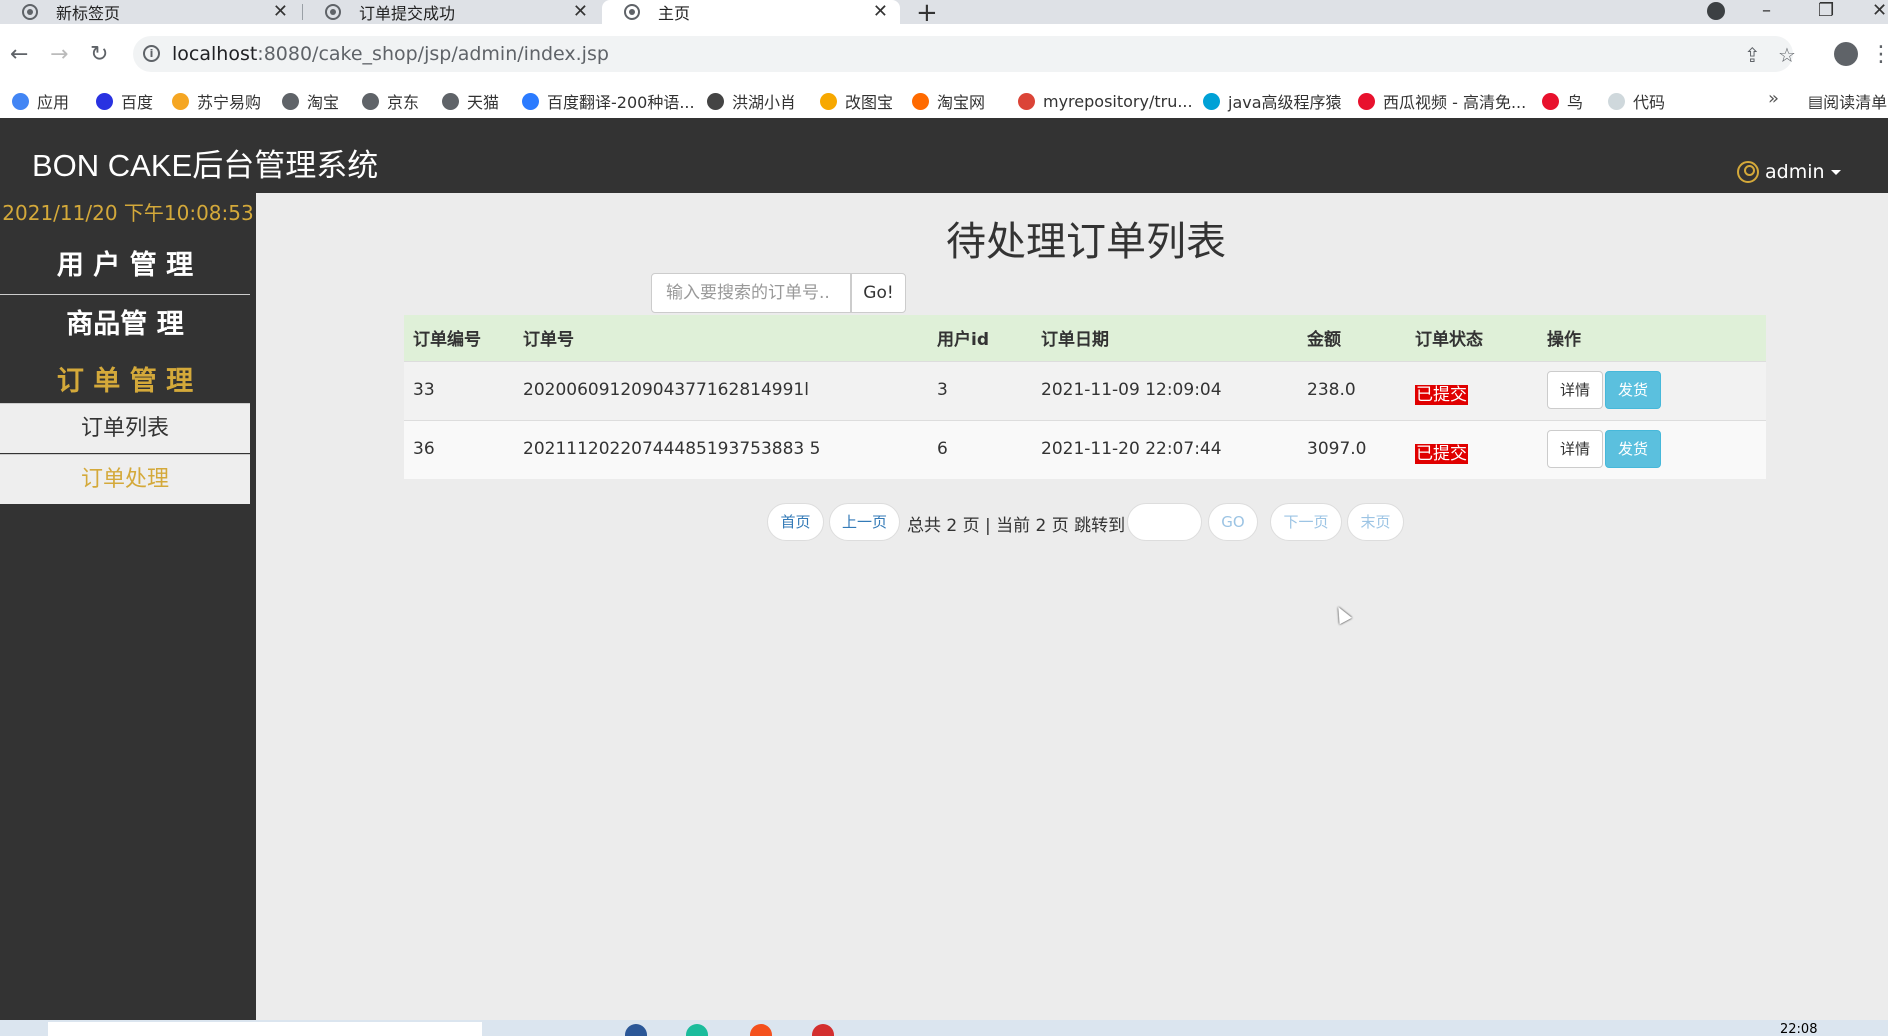 The image size is (1888, 1036). What do you see at coordinates (483, 102) in the screenshot?
I see `bookmark-label: 天猫` at bounding box center [483, 102].